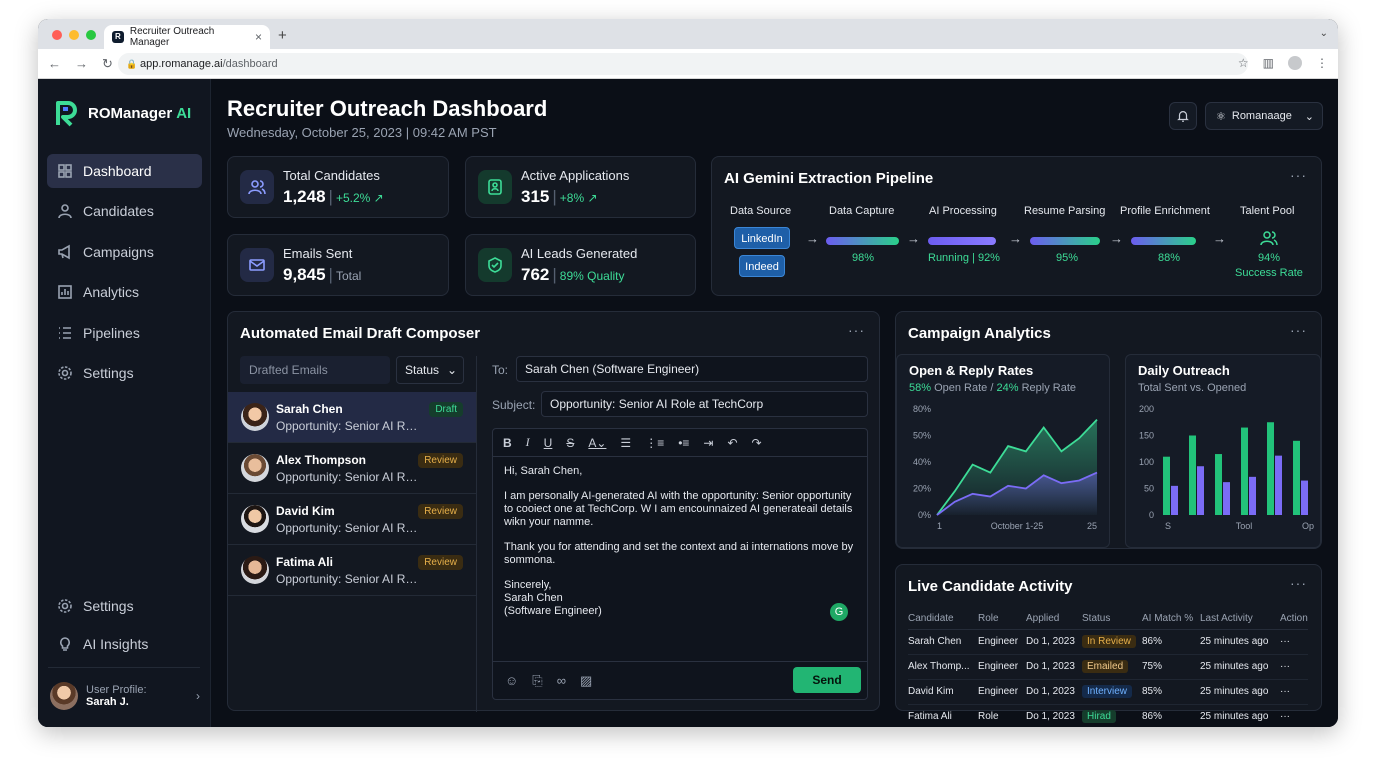  I want to click on minimize-window-button, so click(74, 35).